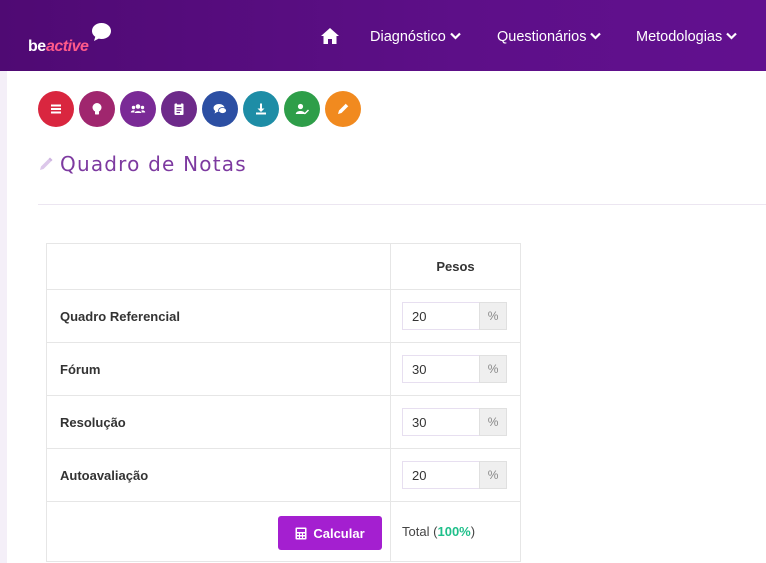 Image resolution: width=766 pixels, height=563 pixels. I want to click on comments-button, so click(220, 109).